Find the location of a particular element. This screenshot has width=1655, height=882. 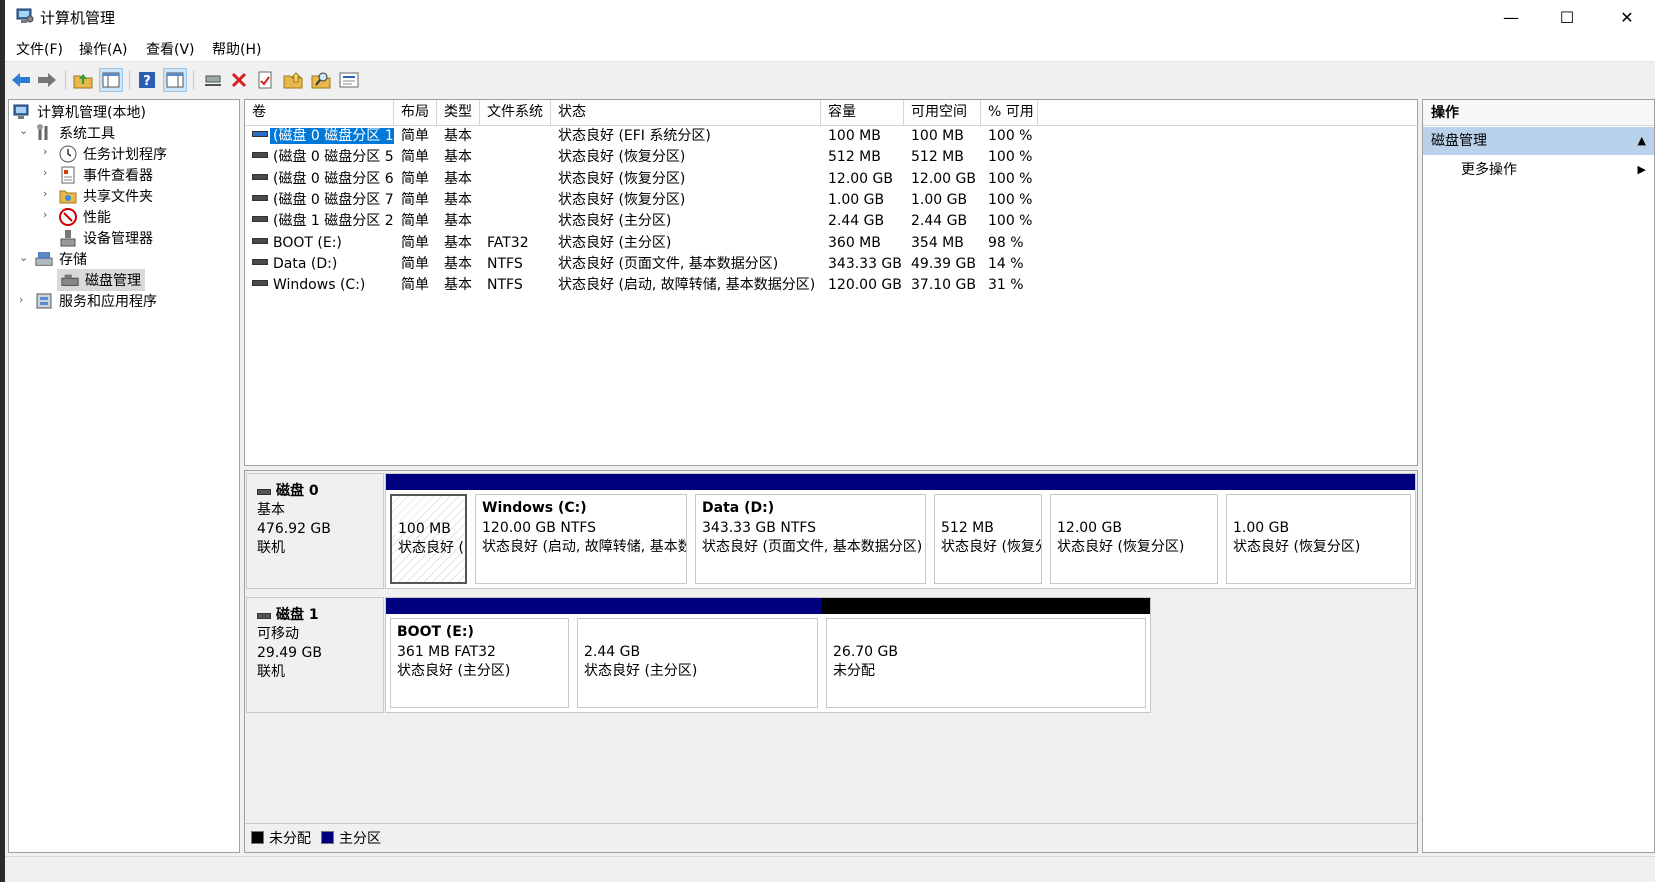

tree-item-disk-management: 磁盘管理 is located at coordinates (101, 280).